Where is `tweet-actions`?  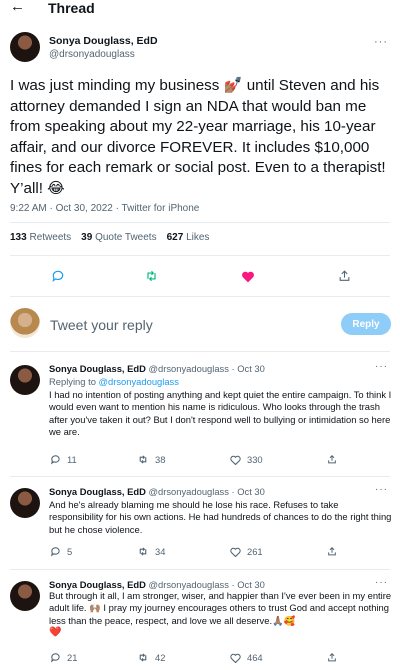
tweet-actions is located at coordinates (200, 276).